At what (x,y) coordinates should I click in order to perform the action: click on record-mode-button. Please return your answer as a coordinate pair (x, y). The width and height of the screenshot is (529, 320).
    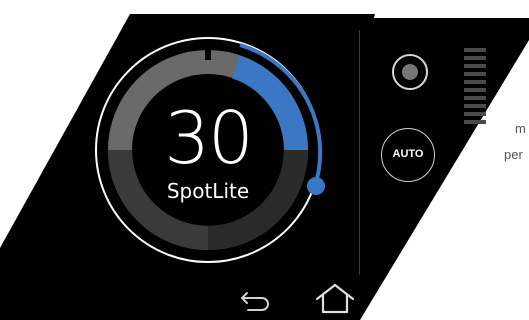
    Looking at the image, I should click on (410, 72).